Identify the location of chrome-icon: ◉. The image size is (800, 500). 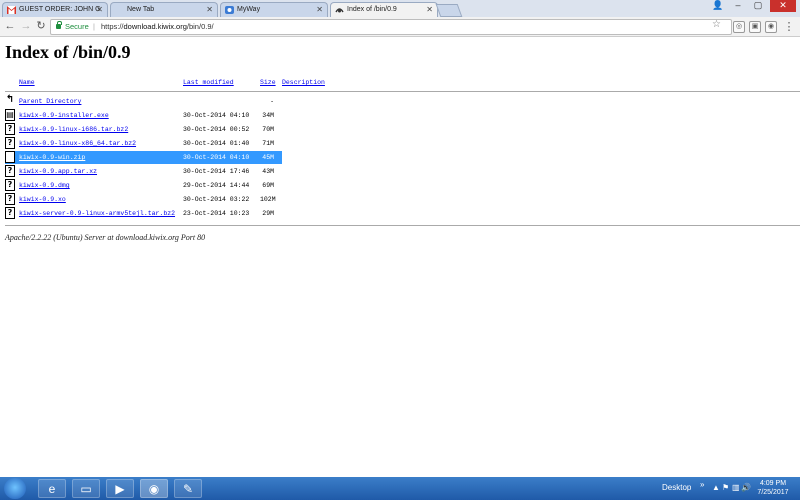
(154, 488).